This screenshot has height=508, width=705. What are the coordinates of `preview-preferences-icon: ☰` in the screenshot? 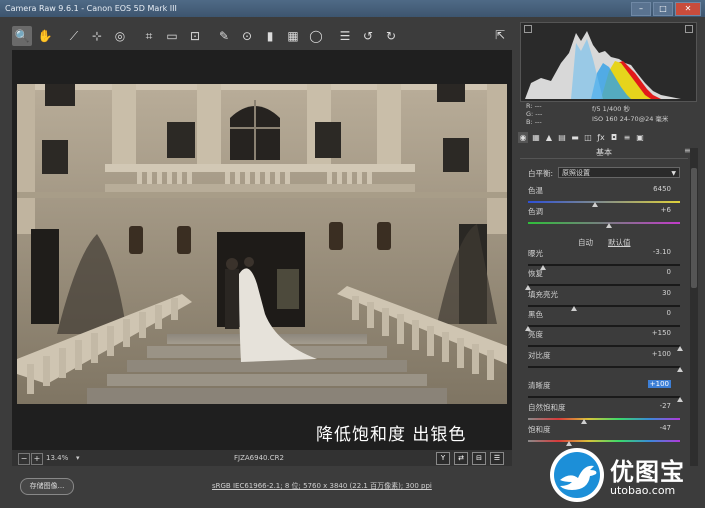 It's located at (497, 458).